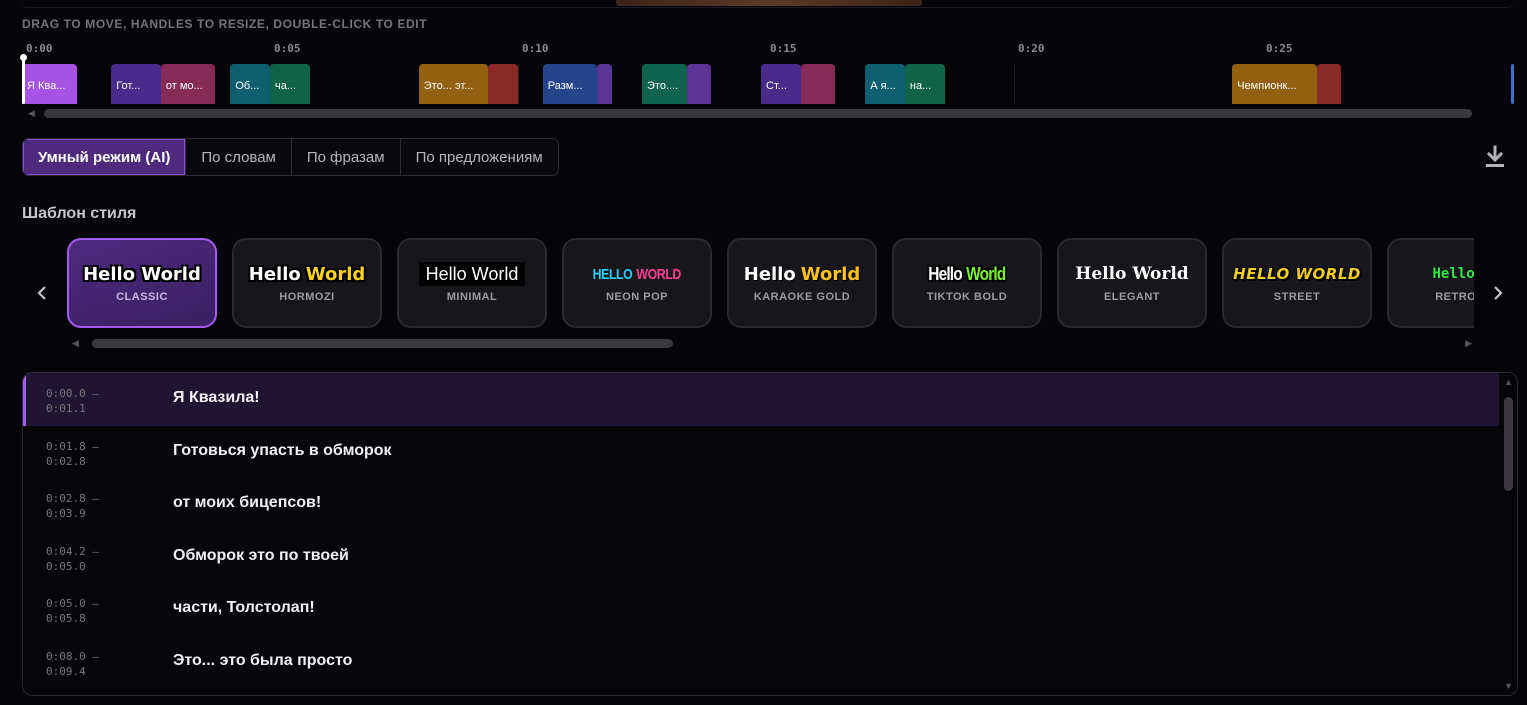 The width and height of the screenshot is (1527, 705). What do you see at coordinates (1468, 343) in the screenshot?
I see `scroll-right-icon: ▶` at bounding box center [1468, 343].